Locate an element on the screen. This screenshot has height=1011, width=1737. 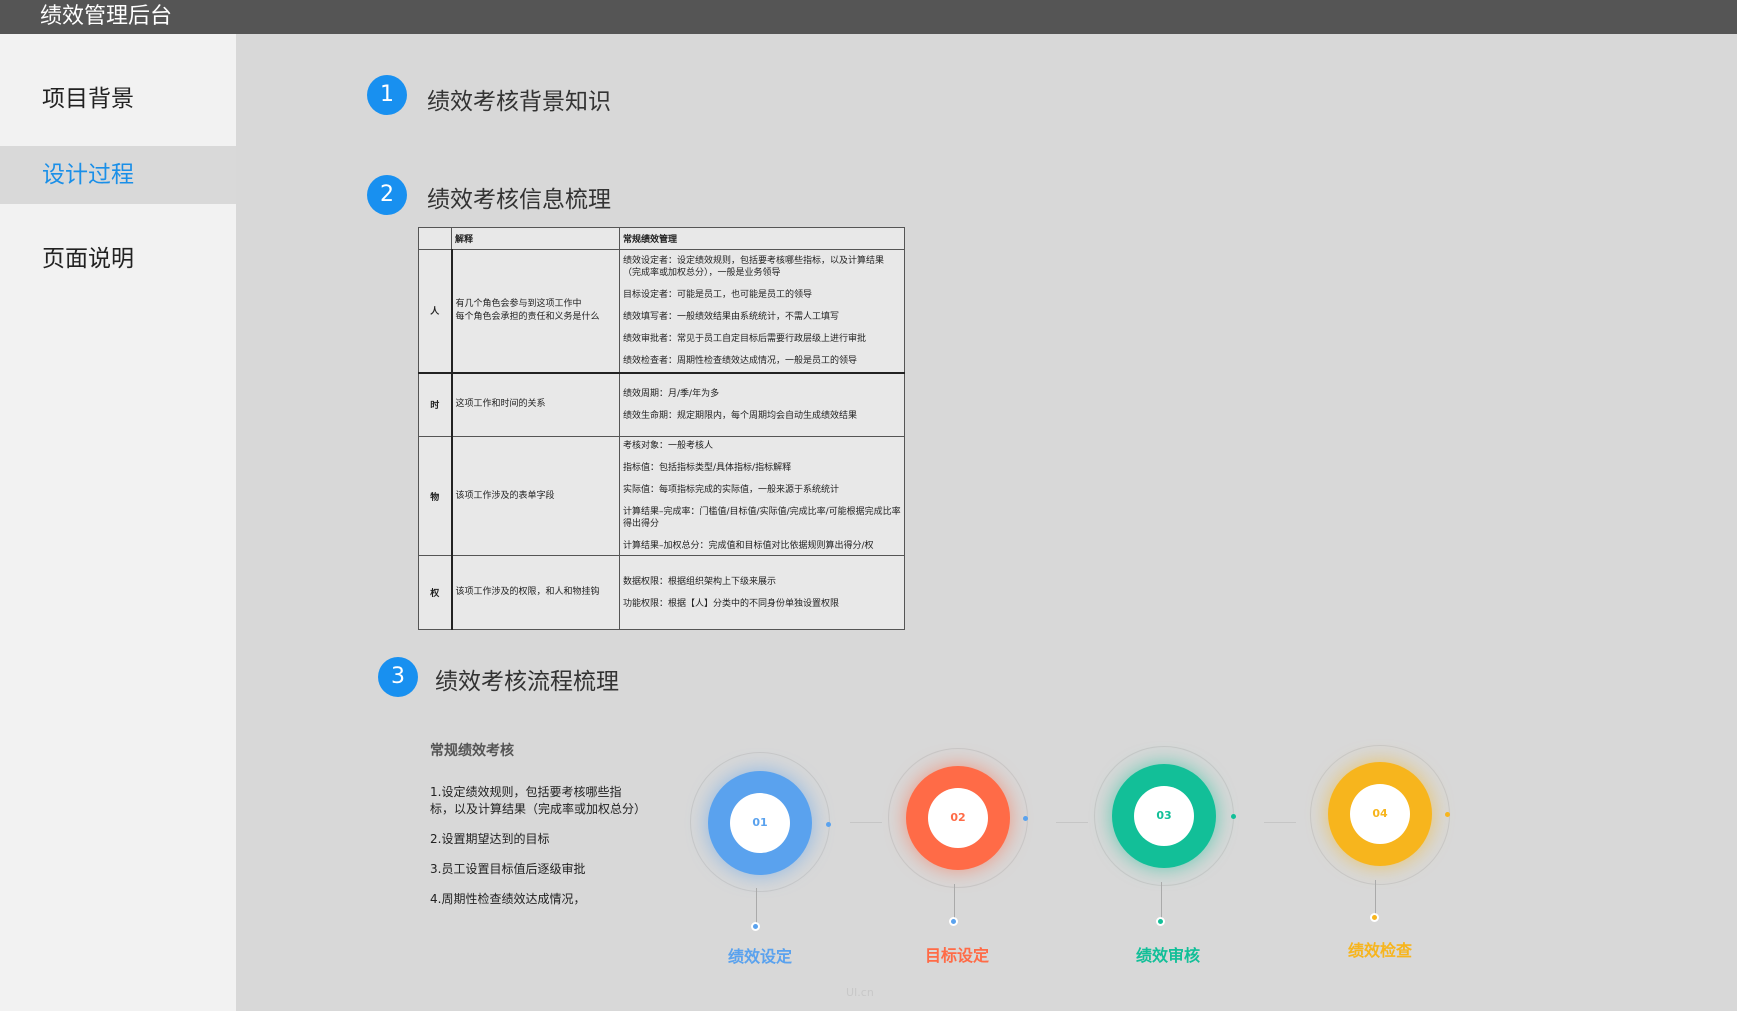
stage-number: 01 is located at coordinates (760, 823).